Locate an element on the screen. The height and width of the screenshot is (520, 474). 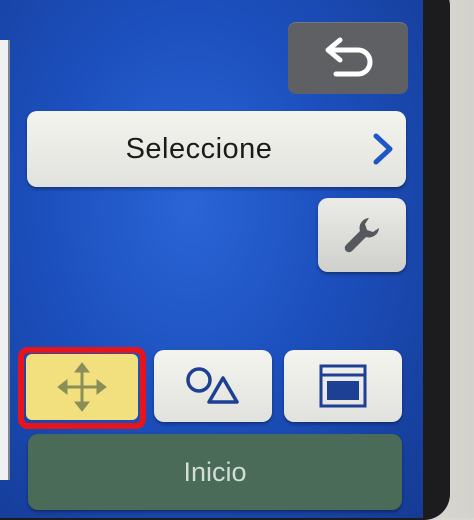
wrench-icon is located at coordinates (361, 235).